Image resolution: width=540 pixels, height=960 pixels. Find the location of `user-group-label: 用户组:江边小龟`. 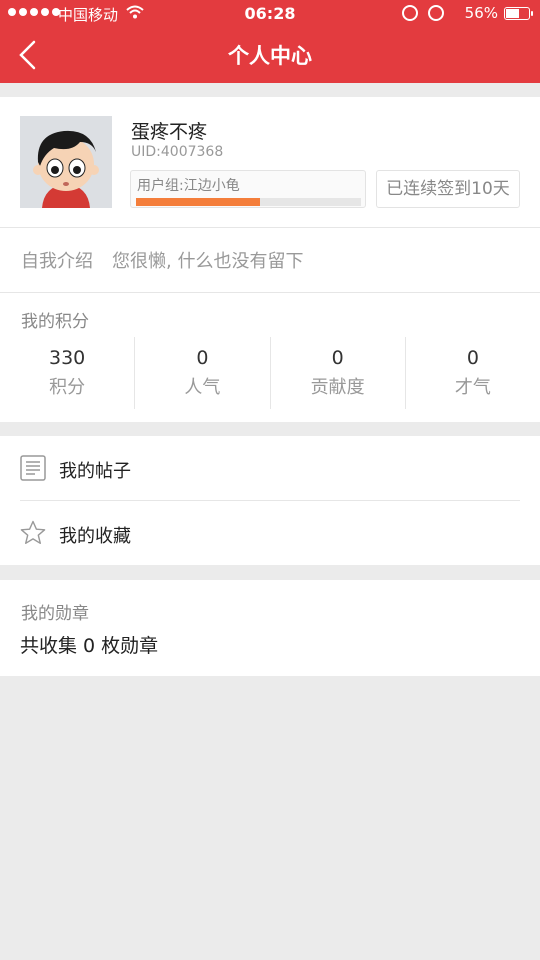

user-group-label: 用户组:江边小龟 is located at coordinates (188, 186).